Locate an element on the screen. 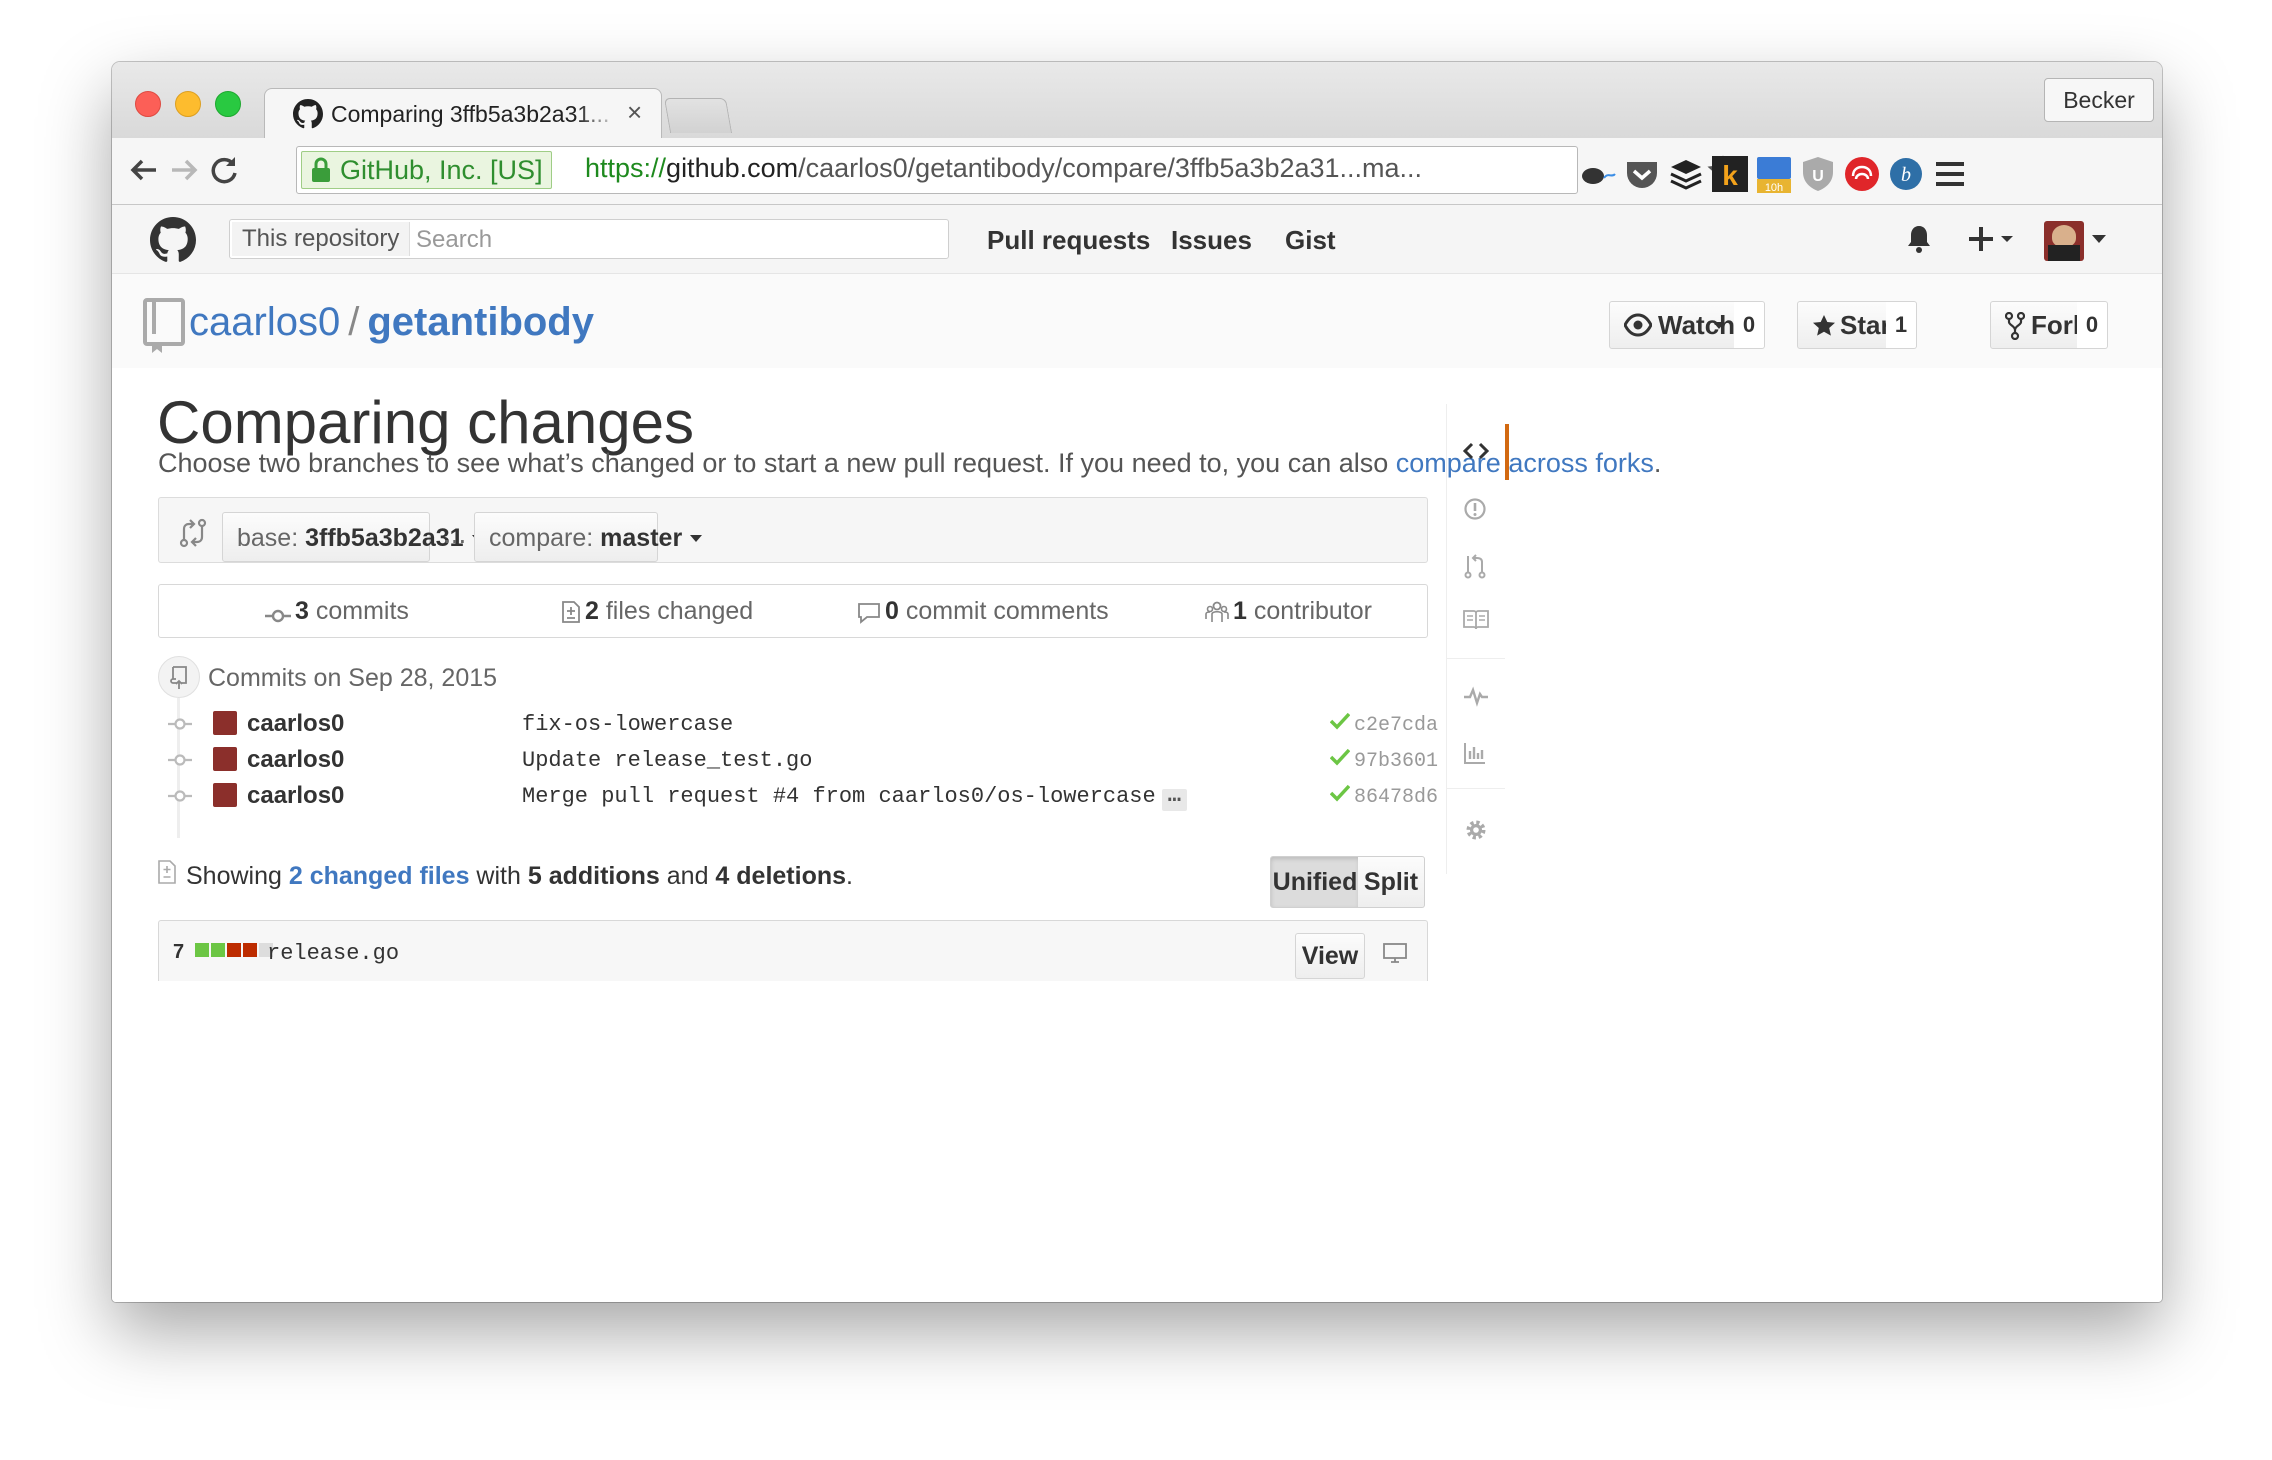 Image resolution: width=2272 pixels, height=1460 pixels. sidebar-item-wiki is located at coordinates (1476, 622).